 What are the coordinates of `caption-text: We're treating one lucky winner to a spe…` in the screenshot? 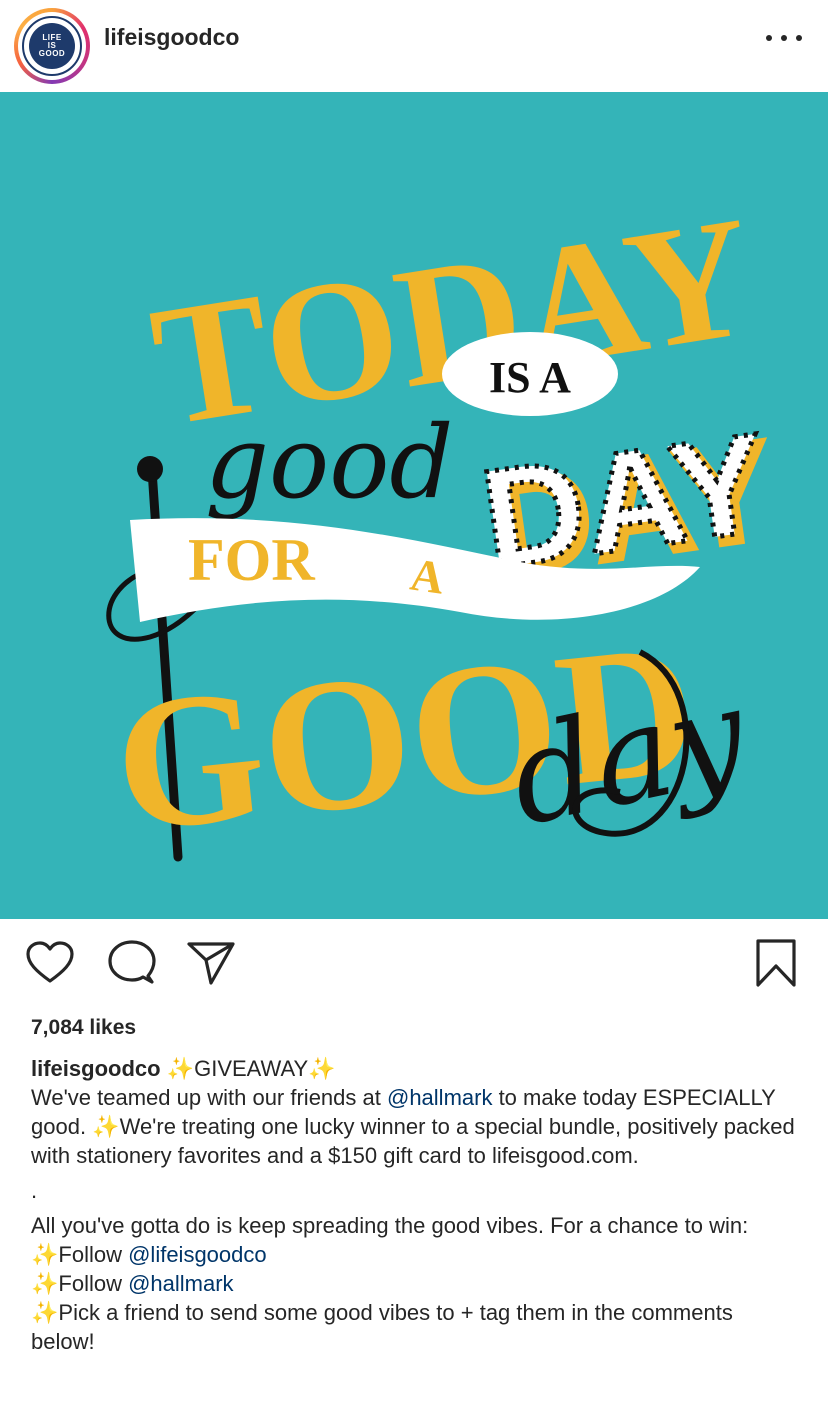 It's located at (413, 1141).